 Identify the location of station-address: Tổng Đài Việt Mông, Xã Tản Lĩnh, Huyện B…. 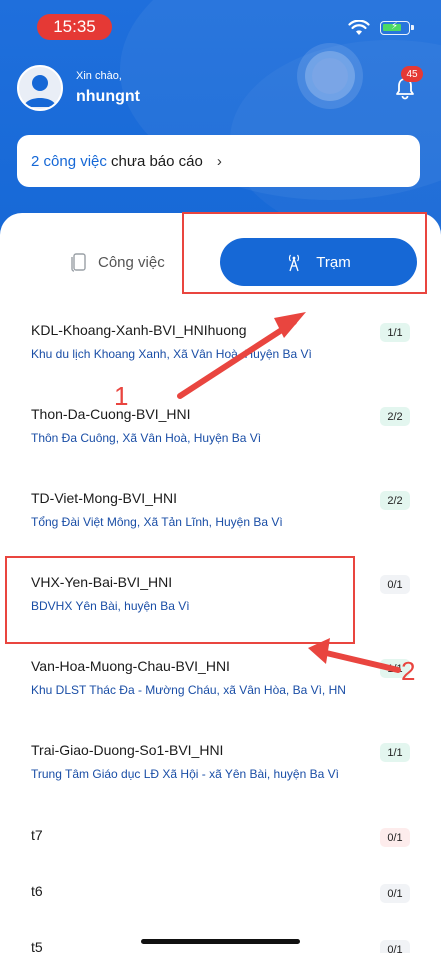
(157, 522).